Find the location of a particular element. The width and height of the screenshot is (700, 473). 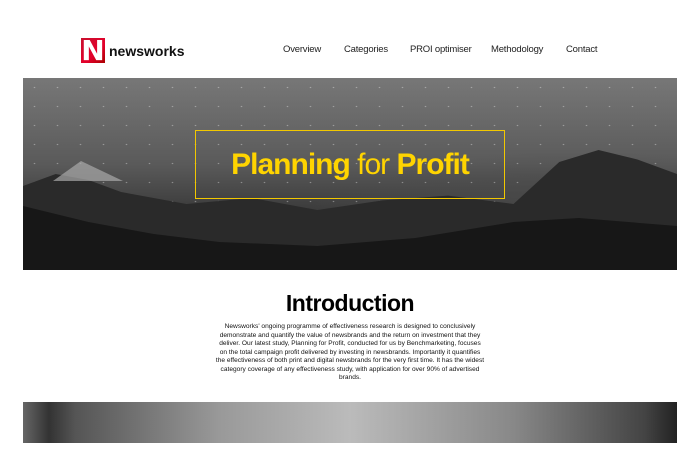

nav-methodology: Methodology is located at coordinates (517, 49).